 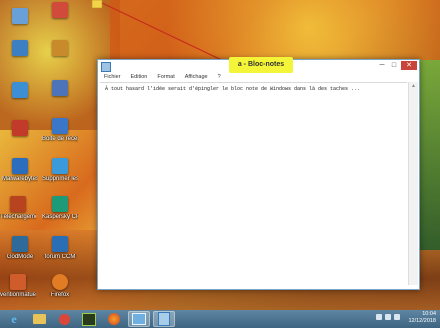 I want to click on file-explorer-icon, so click(x=39, y=319).